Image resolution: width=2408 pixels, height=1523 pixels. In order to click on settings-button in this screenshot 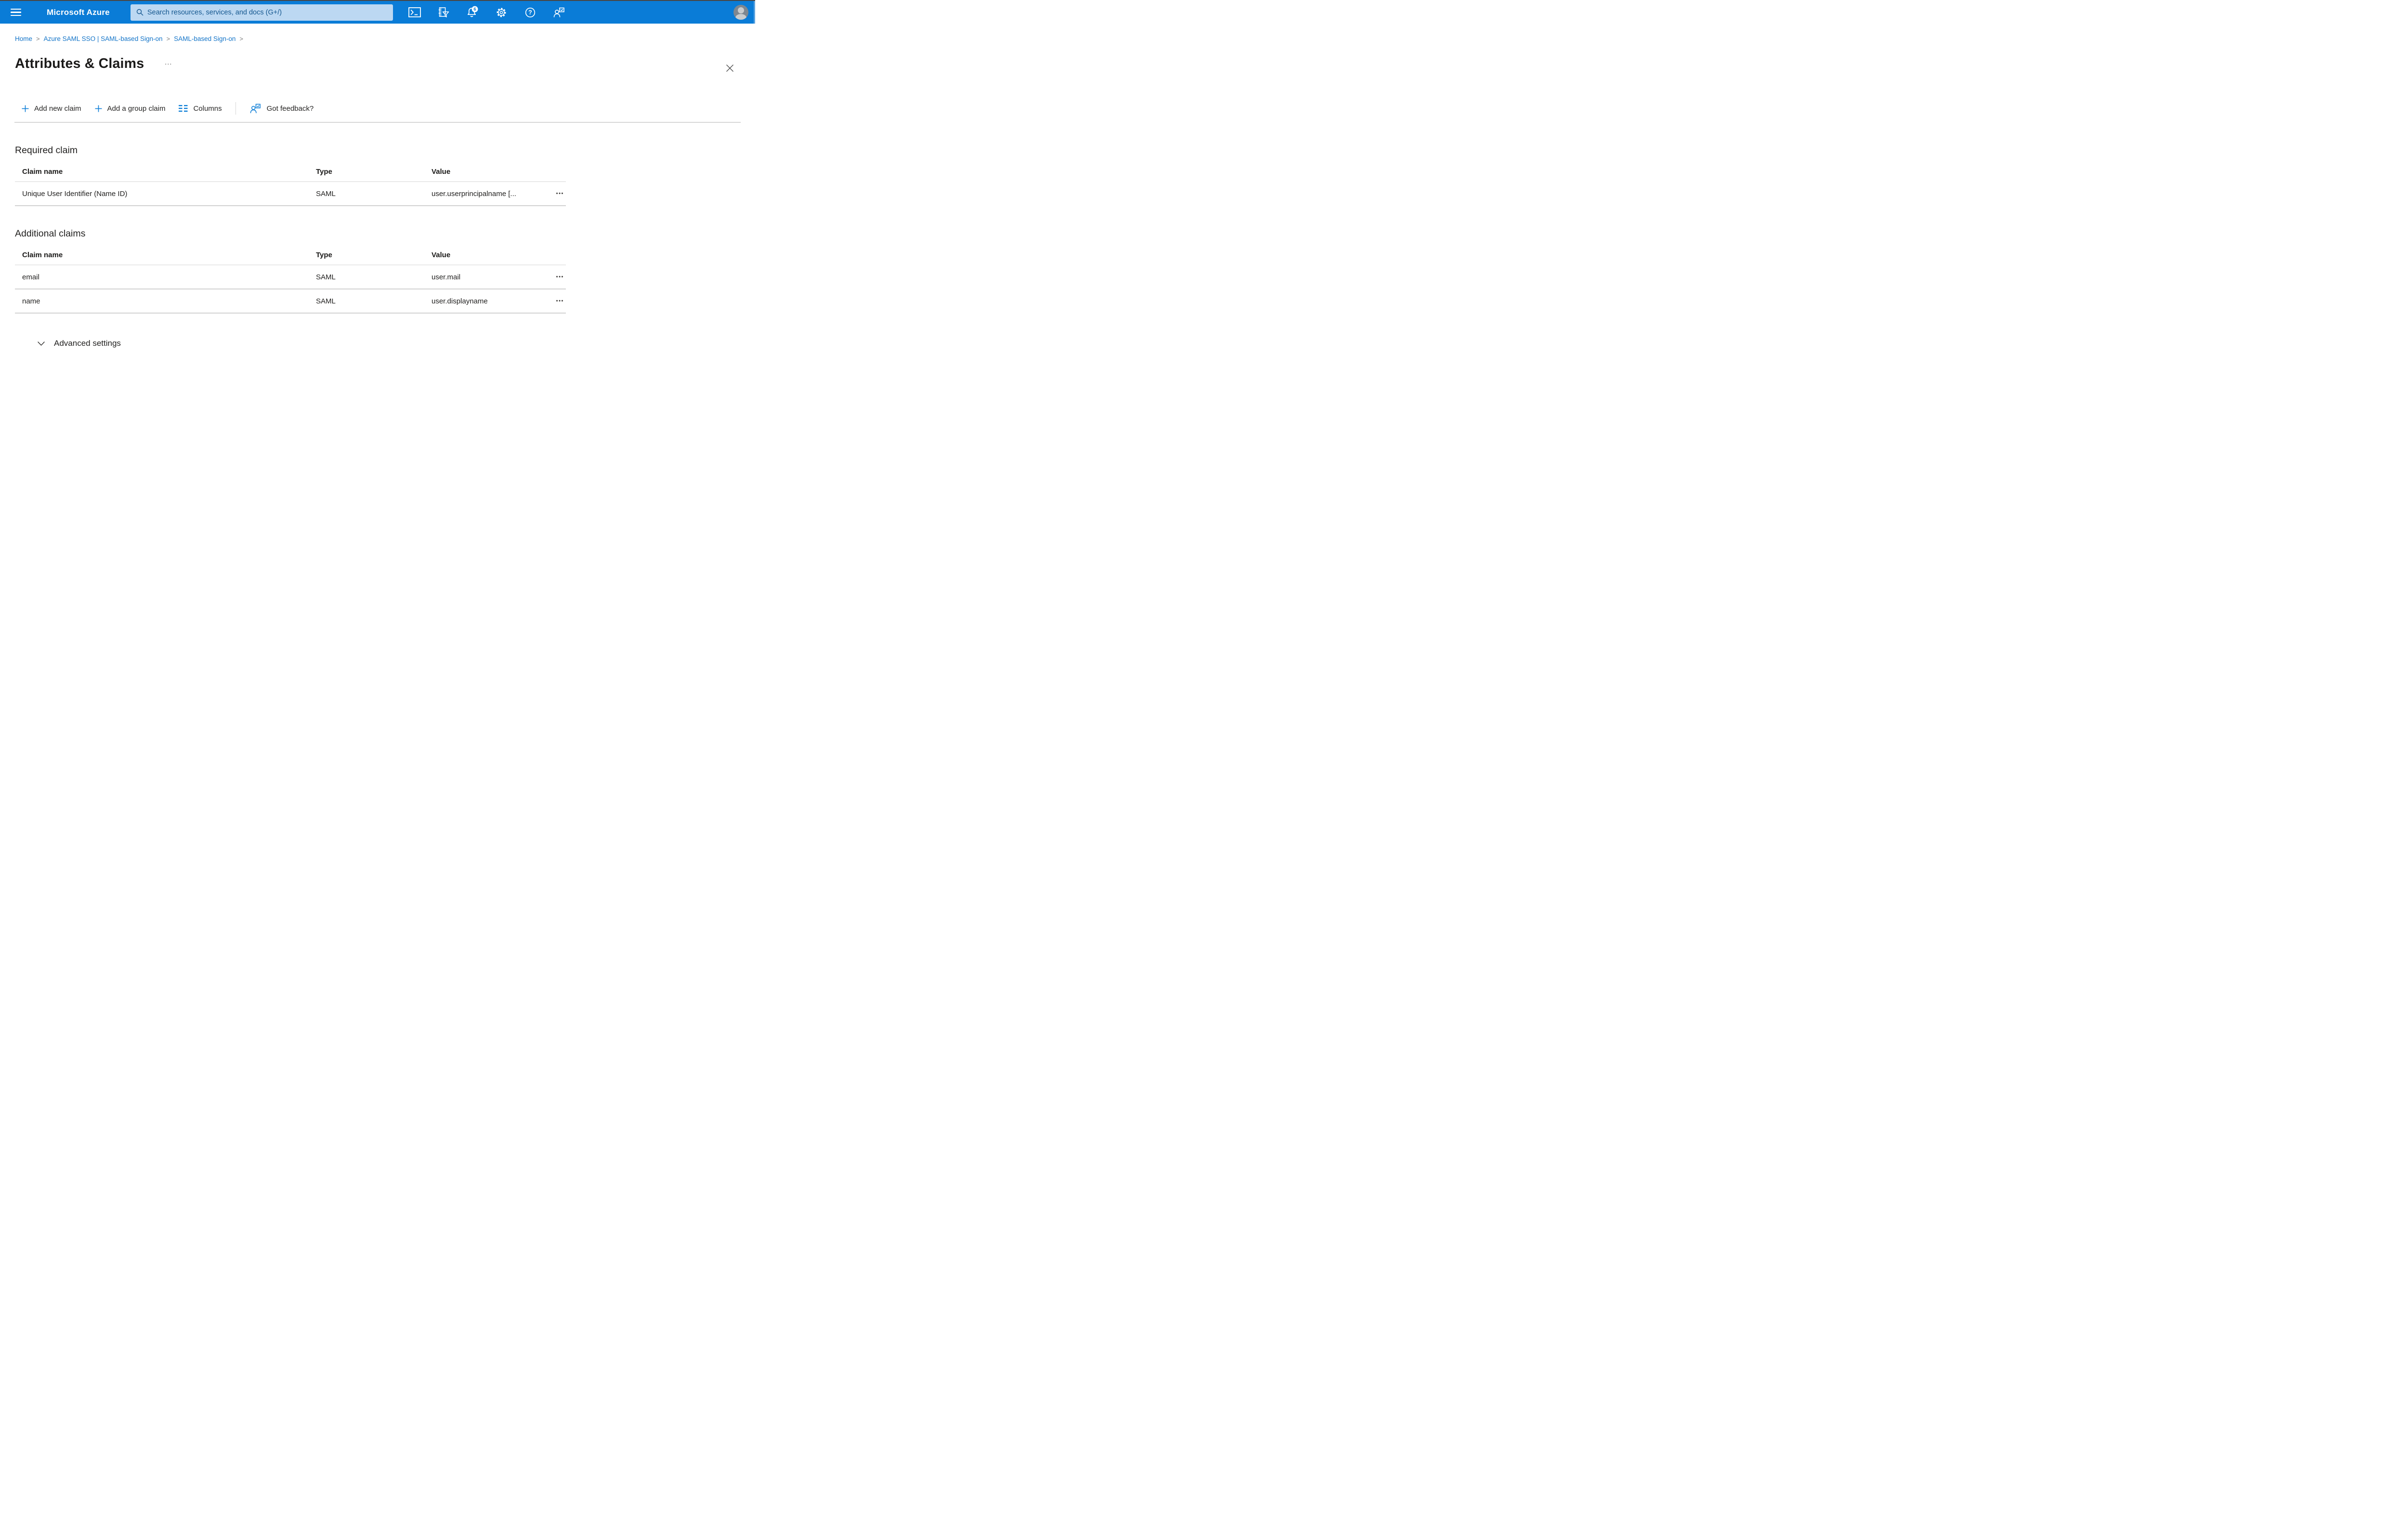, I will do `click(501, 12)`.